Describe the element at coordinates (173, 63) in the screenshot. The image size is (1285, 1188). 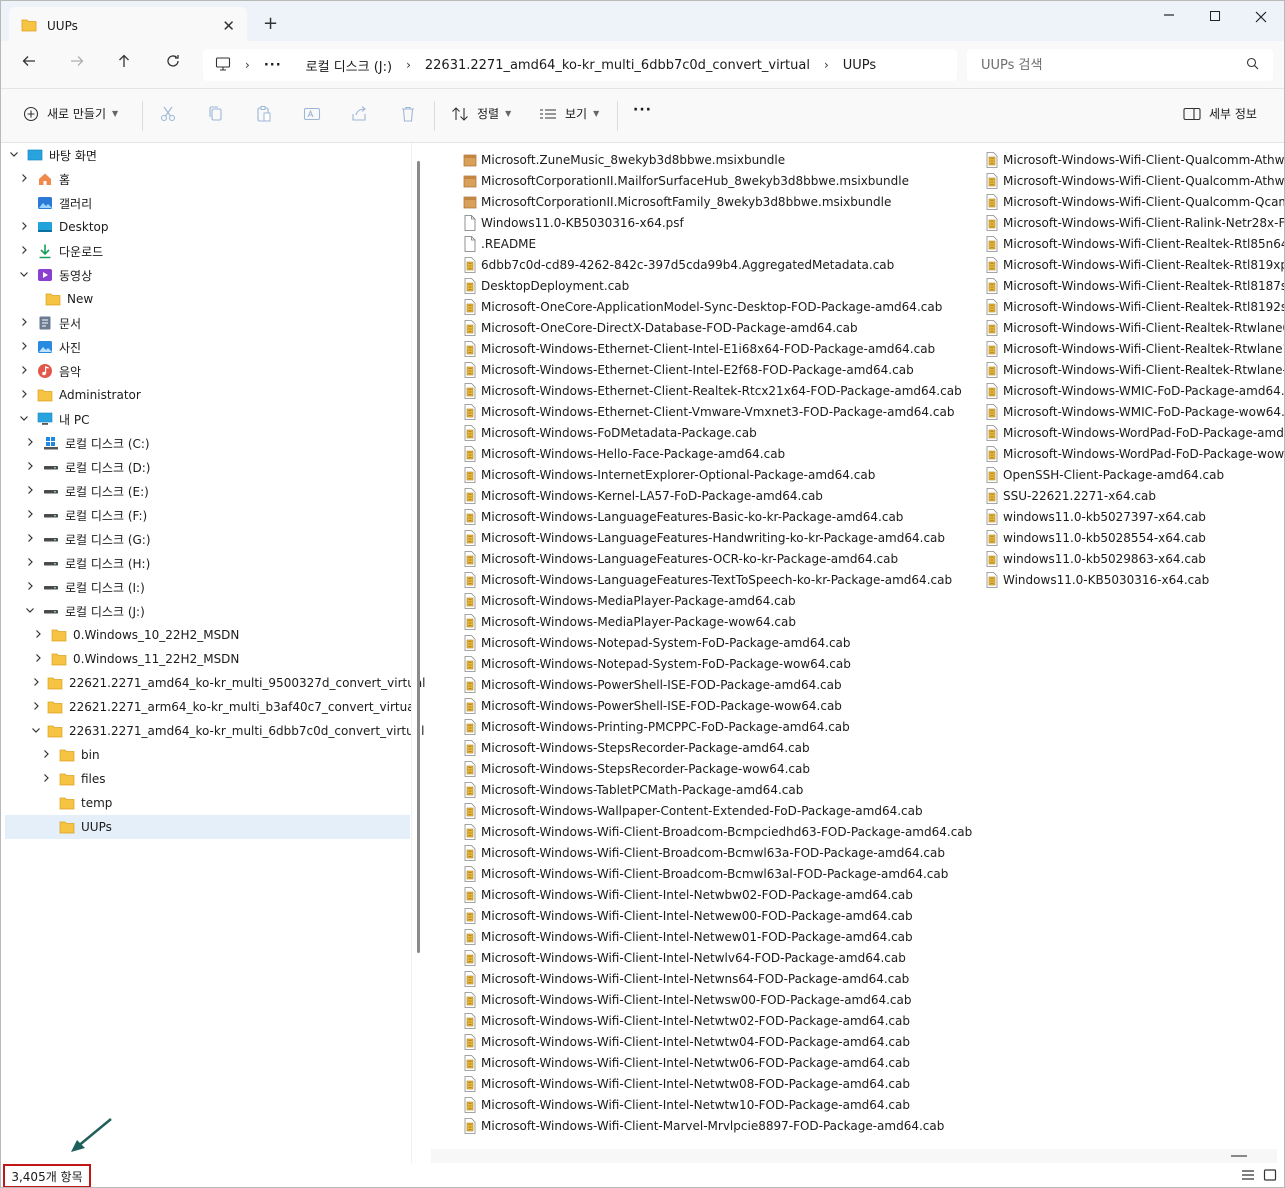
I see `refresh-button` at that location.